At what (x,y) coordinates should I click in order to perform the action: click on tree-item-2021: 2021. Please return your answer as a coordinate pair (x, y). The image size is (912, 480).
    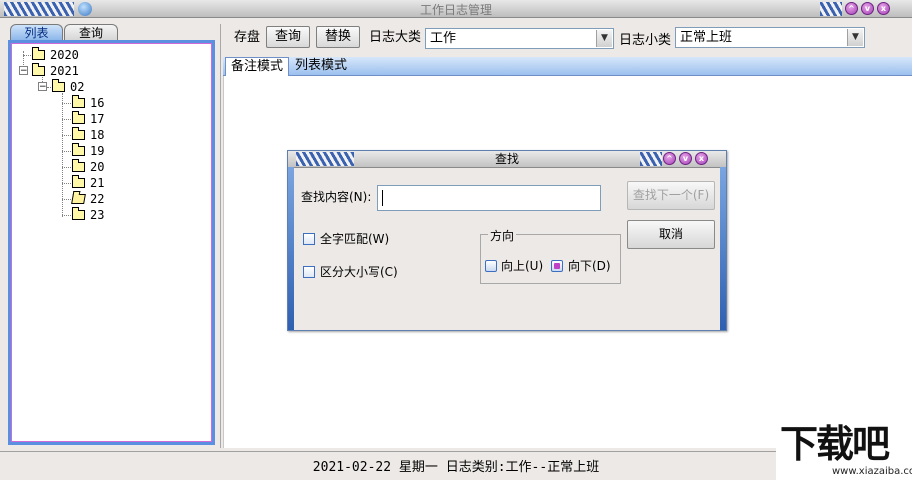
    Looking at the image, I should click on (55, 70).